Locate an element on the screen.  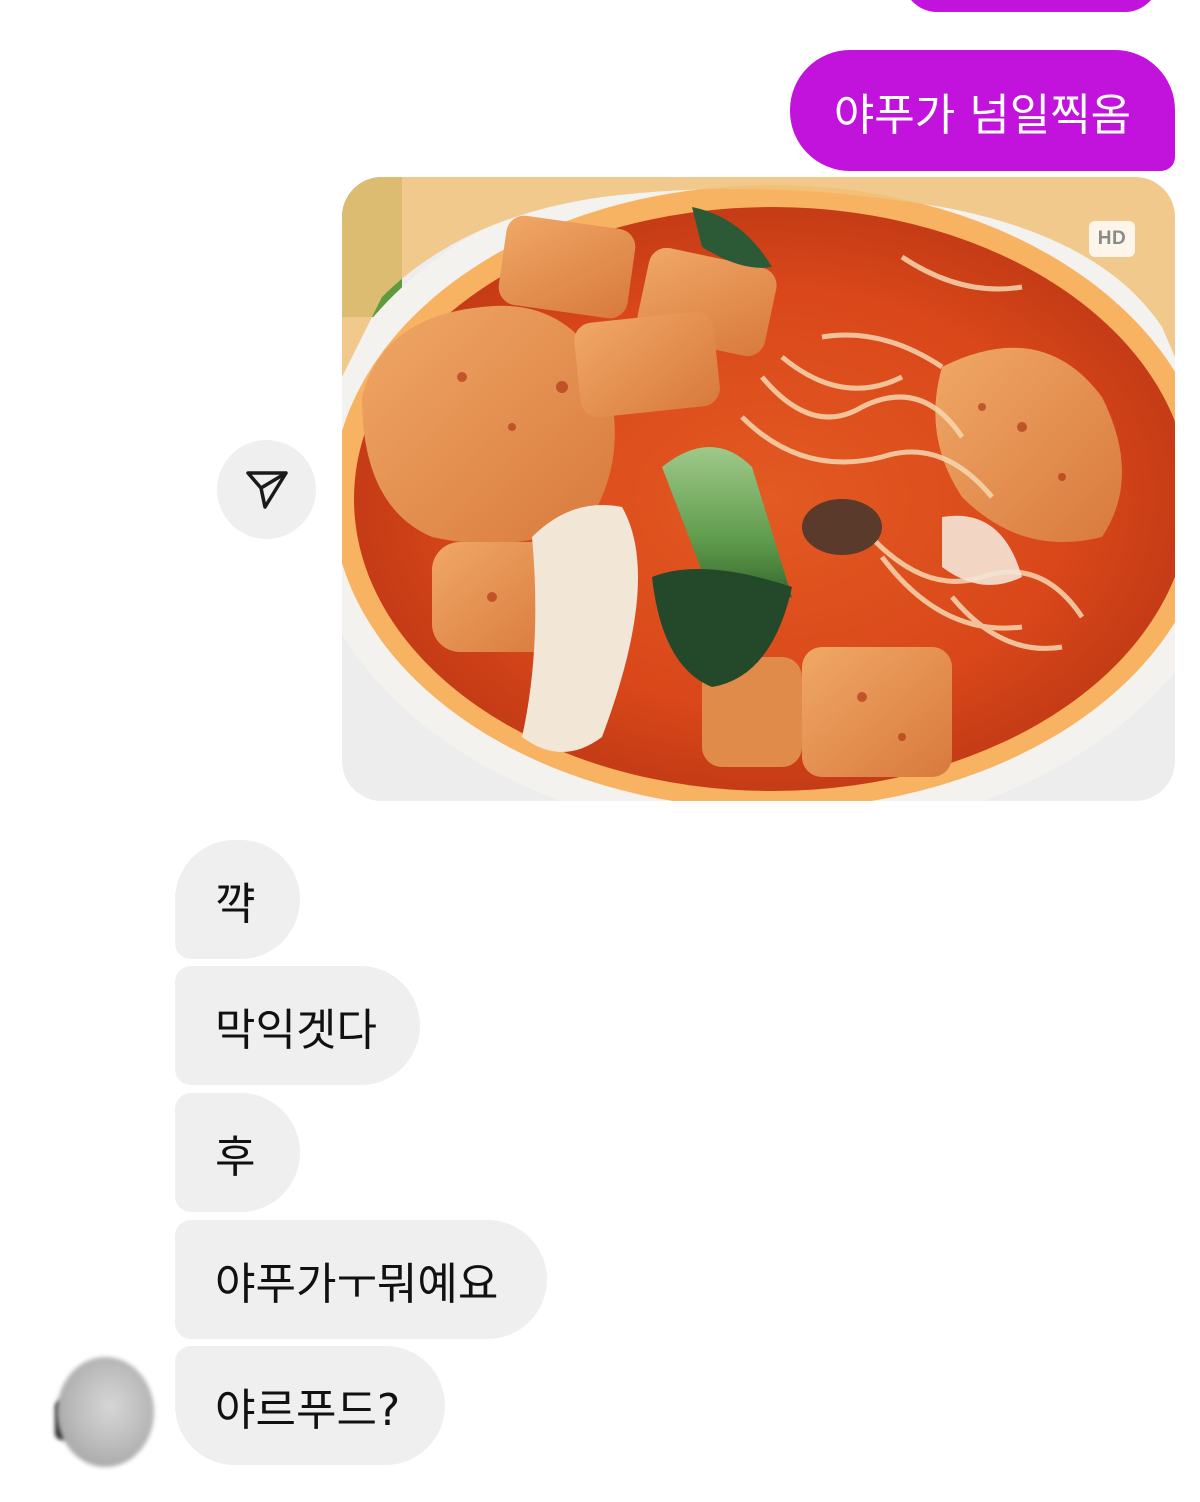
received-message-bubble: 막익겟다 is located at coordinates (297, 1025).